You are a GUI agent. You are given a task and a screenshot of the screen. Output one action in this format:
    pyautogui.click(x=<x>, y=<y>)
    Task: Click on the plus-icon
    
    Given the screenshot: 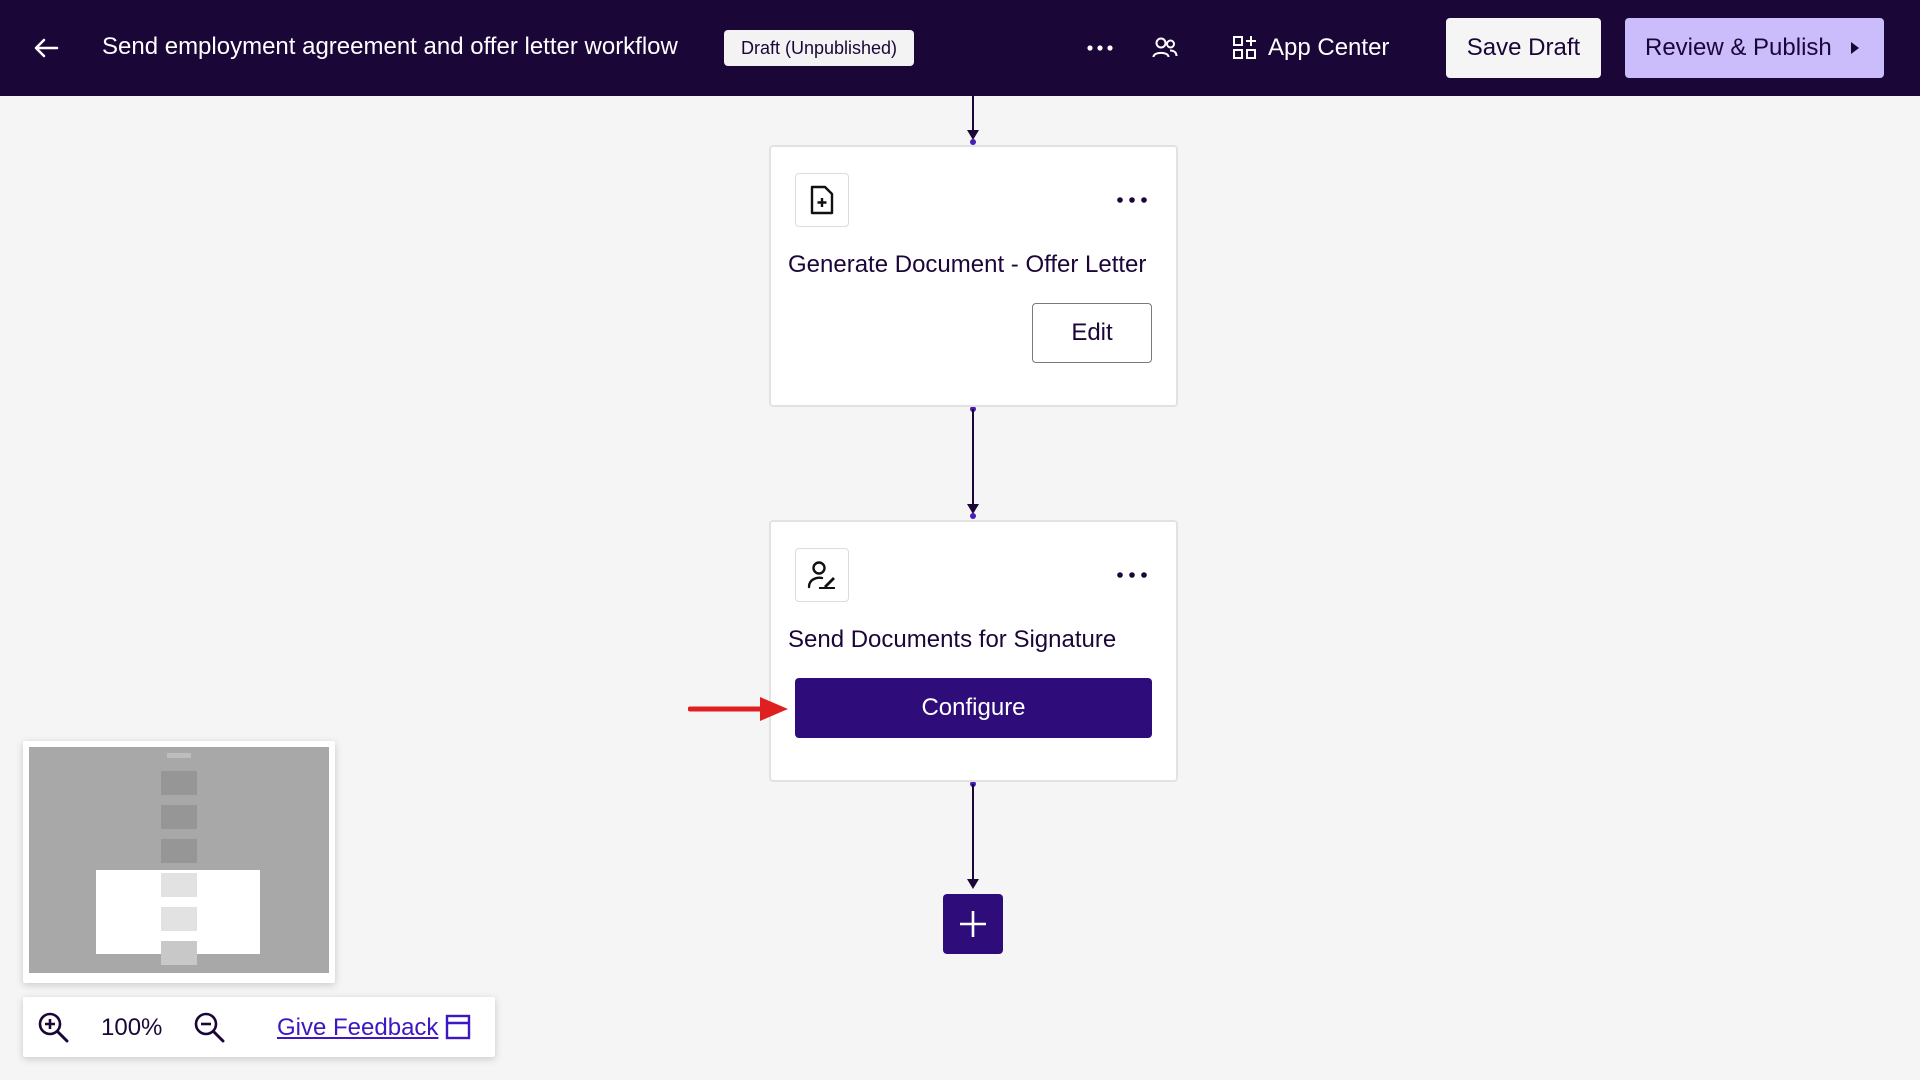 What is the action you would take?
    pyautogui.click(x=973, y=924)
    